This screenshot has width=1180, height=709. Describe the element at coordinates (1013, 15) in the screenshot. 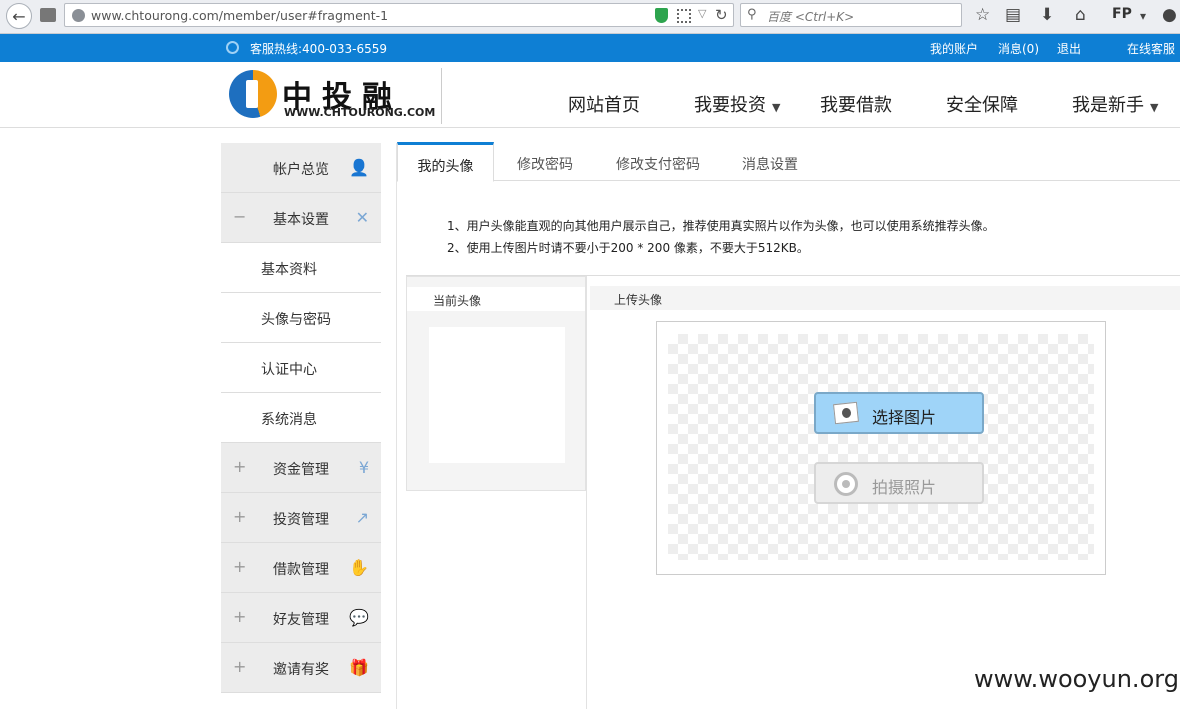

I see `reading-list-icon: ▤` at that location.